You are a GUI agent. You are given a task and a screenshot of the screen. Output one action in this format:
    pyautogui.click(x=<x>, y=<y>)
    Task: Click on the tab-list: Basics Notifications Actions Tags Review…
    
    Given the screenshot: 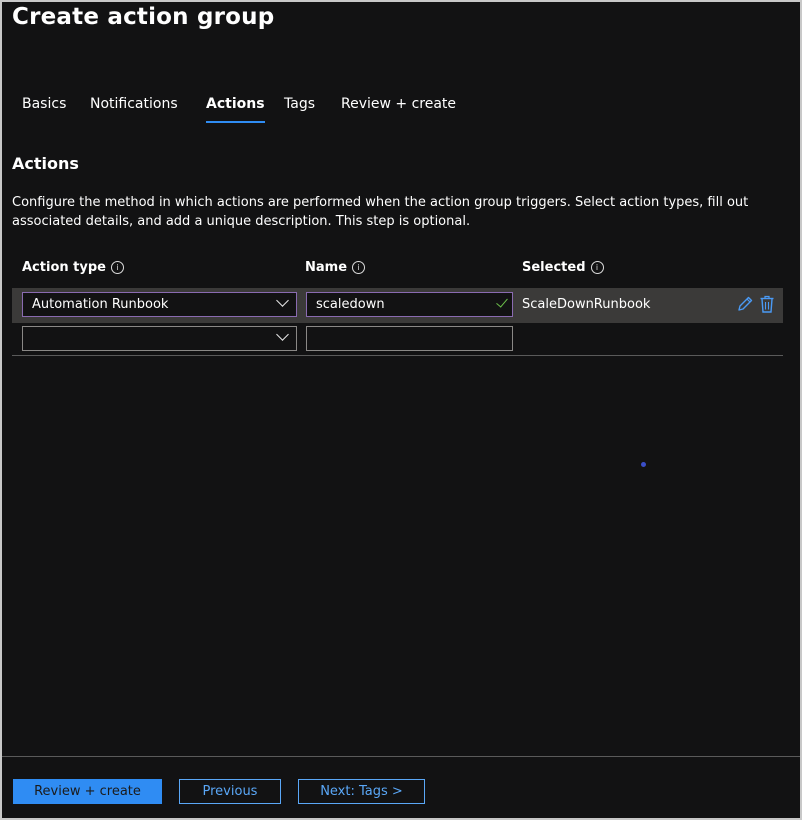 What is the action you would take?
    pyautogui.click(x=401, y=111)
    